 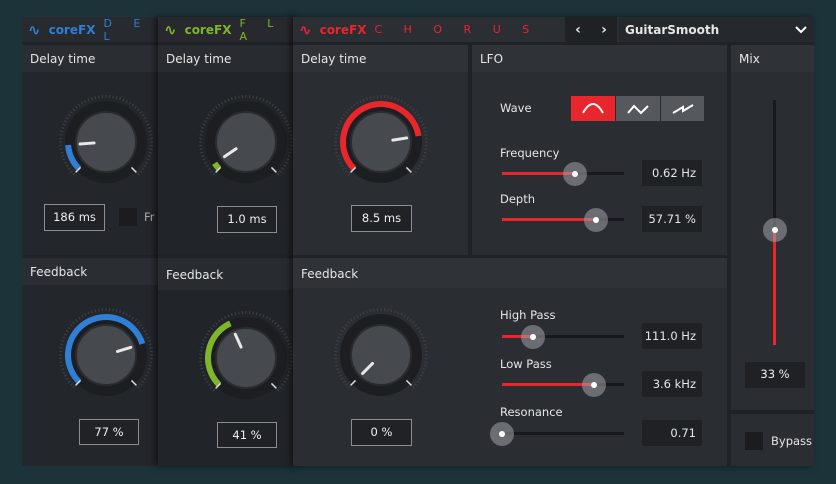 I want to click on preset-dropdown: GuitarSmooth, so click(x=716, y=29).